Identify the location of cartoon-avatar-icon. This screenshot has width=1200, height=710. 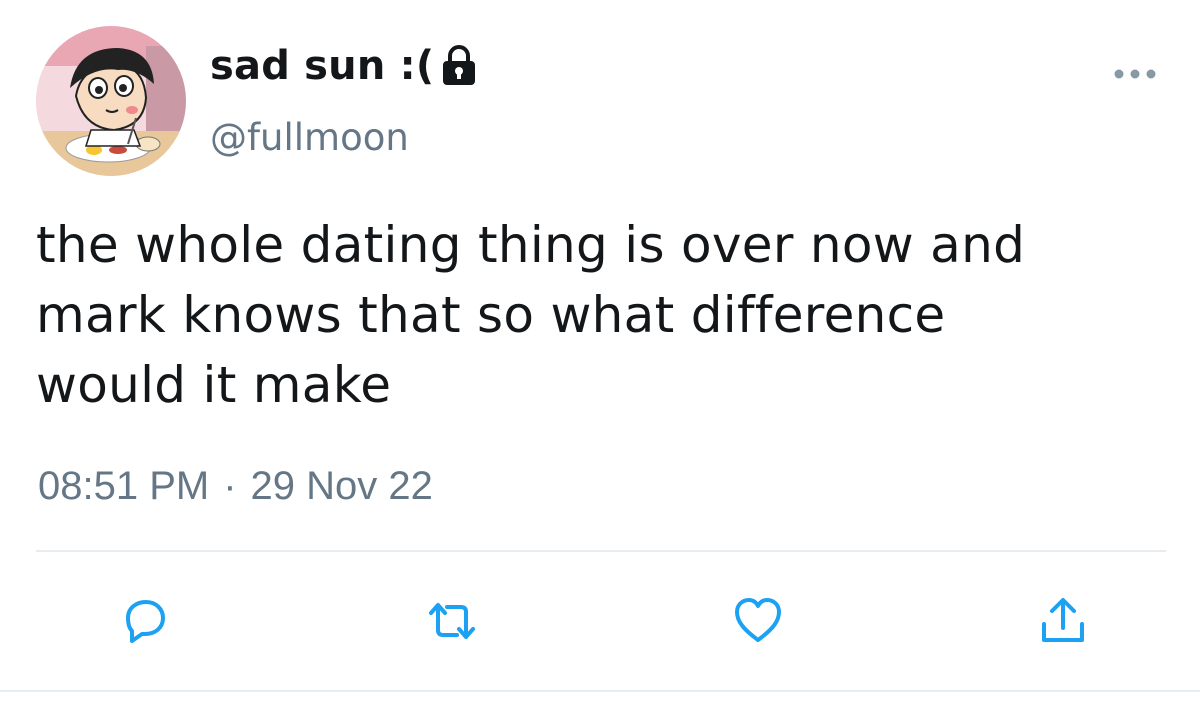
(111, 101).